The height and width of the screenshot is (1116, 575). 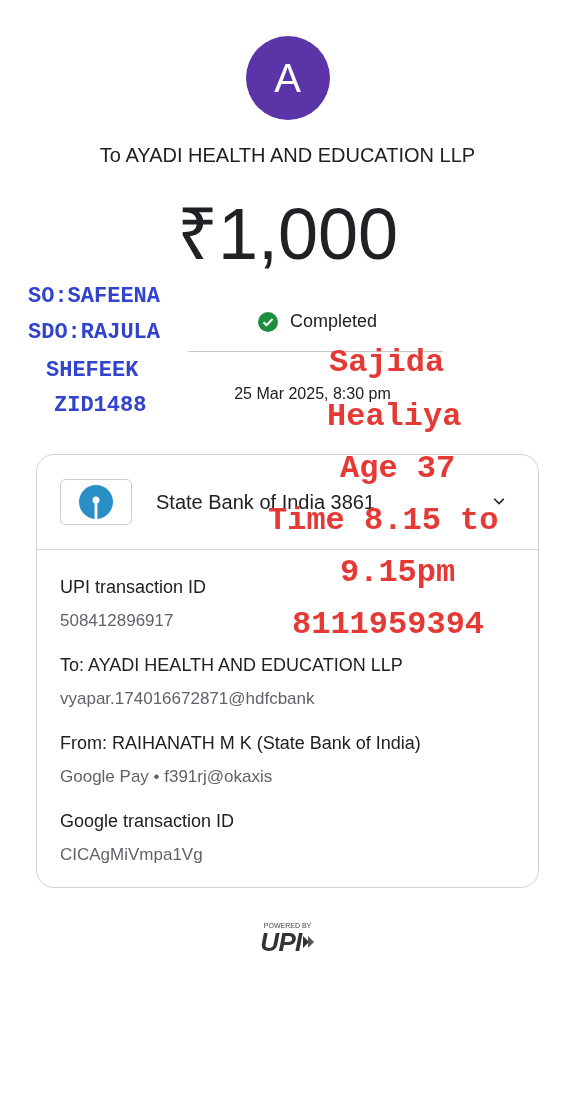 What do you see at coordinates (166, 777) in the screenshot?
I see `detail-value: Google Pay • f391rj@okaxis` at bounding box center [166, 777].